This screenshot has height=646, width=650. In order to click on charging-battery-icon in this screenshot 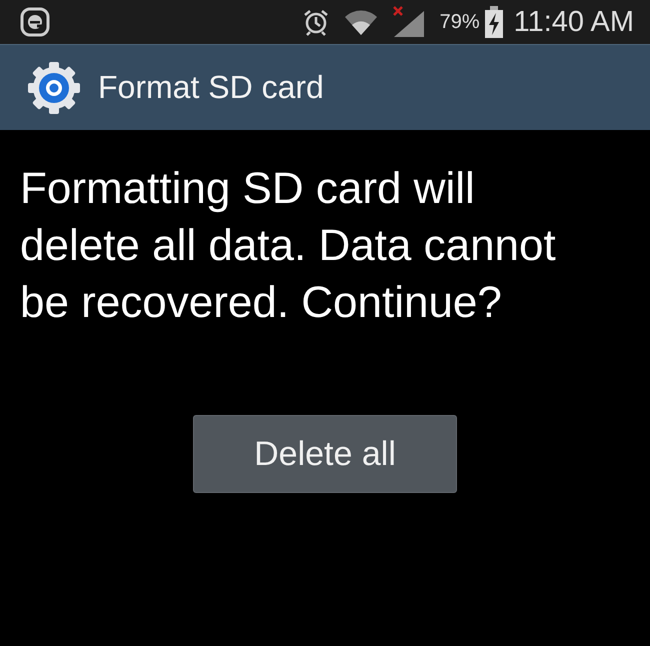, I will do `click(494, 22)`.